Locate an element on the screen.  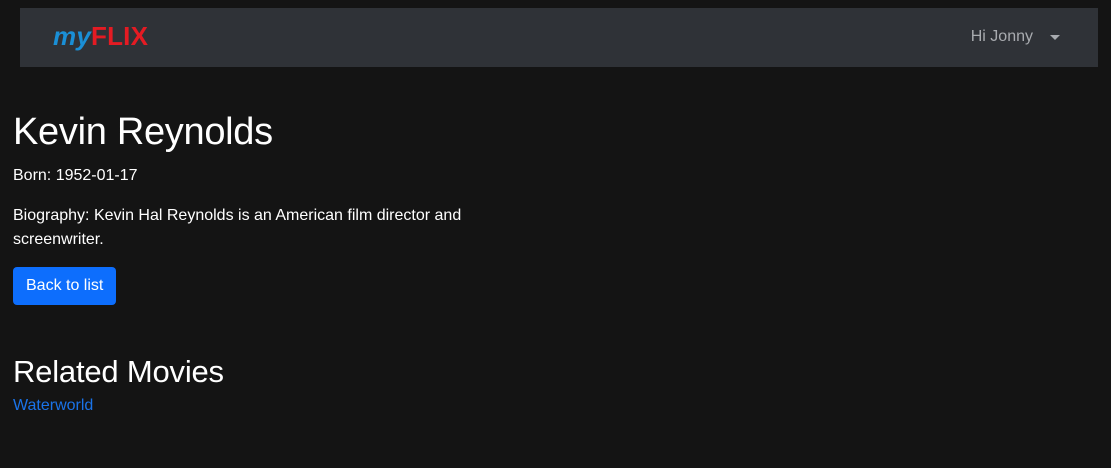
director-name: Kevin Reynolds is located at coordinates (143, 132).